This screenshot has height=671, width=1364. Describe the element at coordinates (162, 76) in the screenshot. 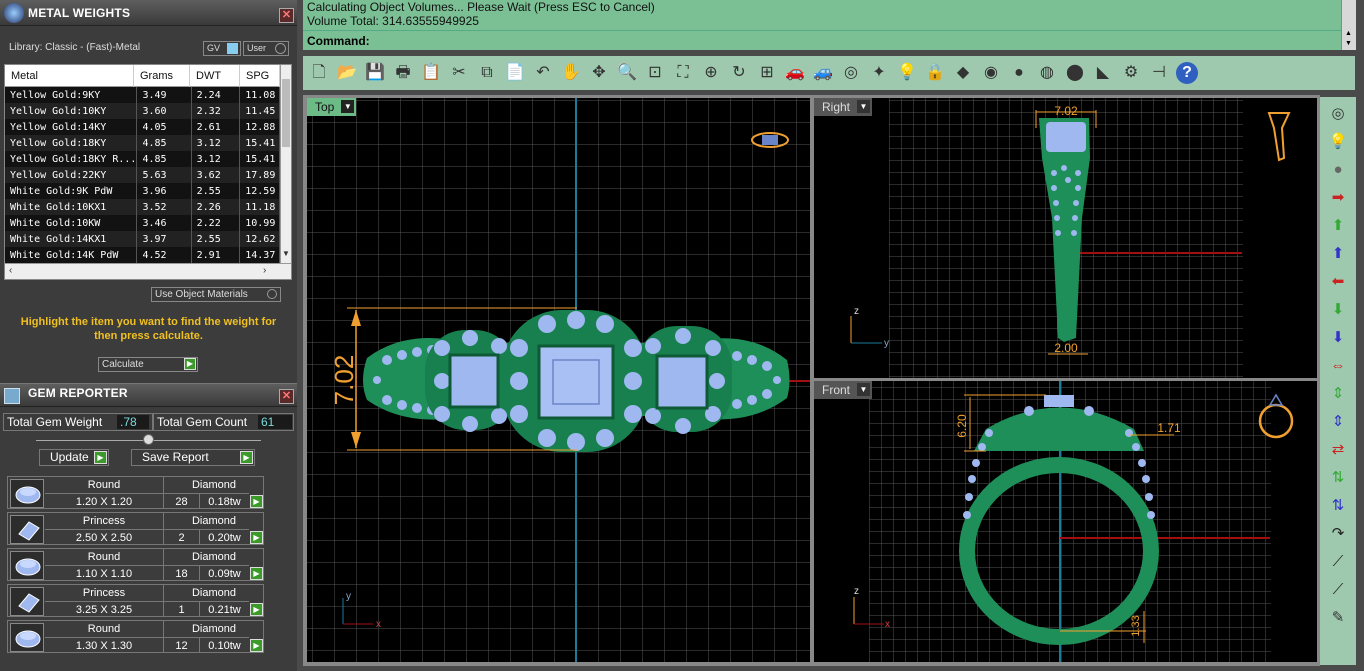

I see `col-grams: Grams` at that location.